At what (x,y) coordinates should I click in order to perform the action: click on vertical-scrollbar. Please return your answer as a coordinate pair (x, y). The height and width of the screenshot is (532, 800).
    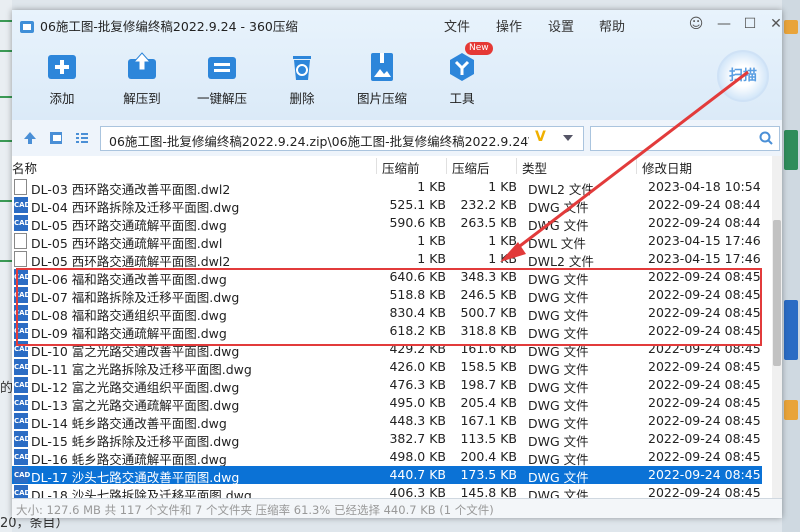
    Looking at the image, I should click on (777, 327).